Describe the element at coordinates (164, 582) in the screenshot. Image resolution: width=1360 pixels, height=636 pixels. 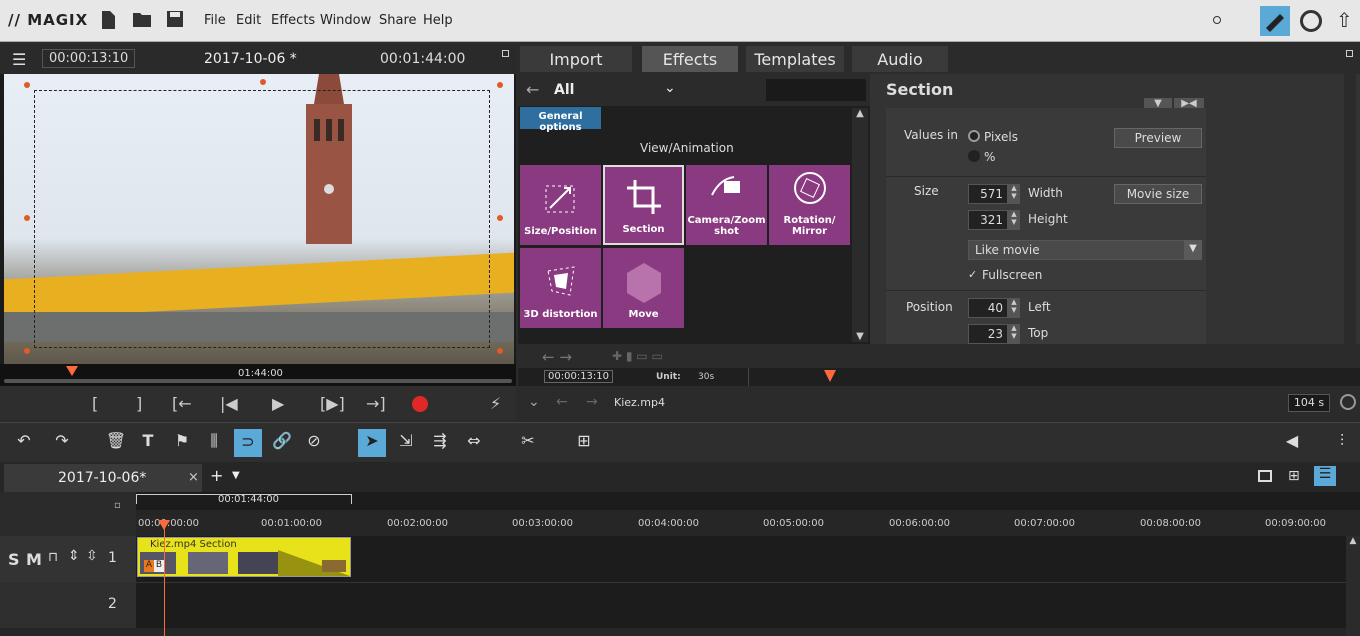
I see `playhead-line` at that location.